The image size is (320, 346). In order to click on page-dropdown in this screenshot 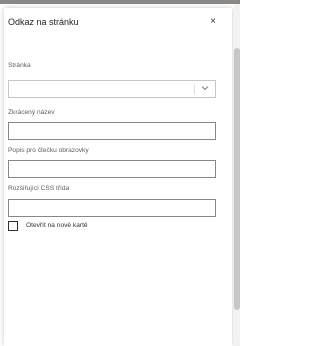, I will do `click(112, 89)`.